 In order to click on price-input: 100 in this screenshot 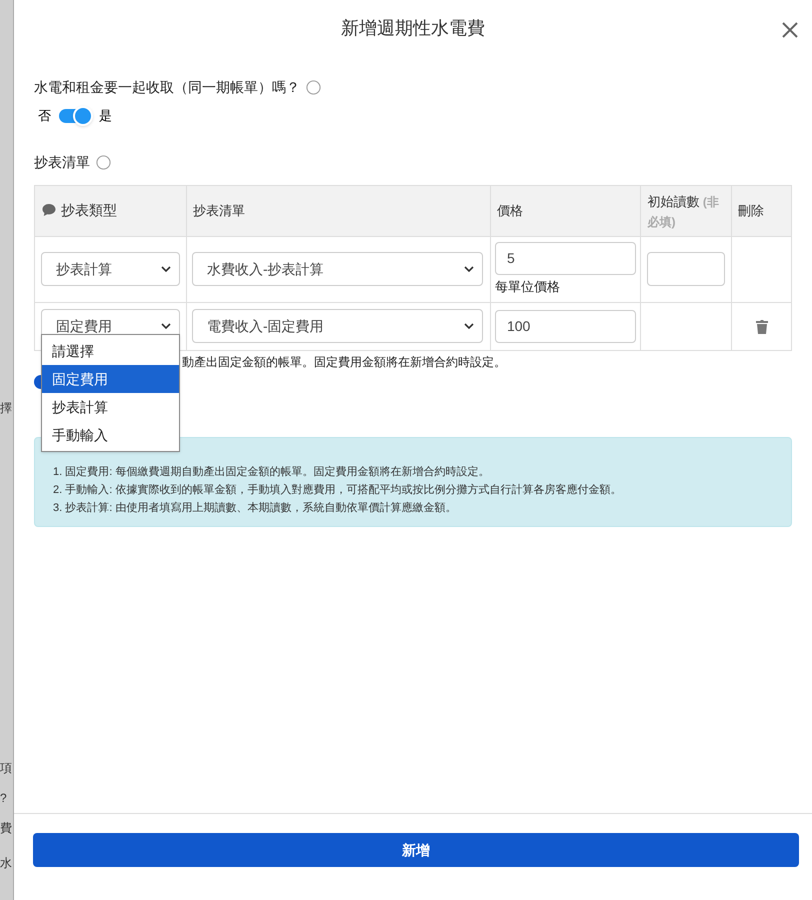, I will do `click(565, 326)`.